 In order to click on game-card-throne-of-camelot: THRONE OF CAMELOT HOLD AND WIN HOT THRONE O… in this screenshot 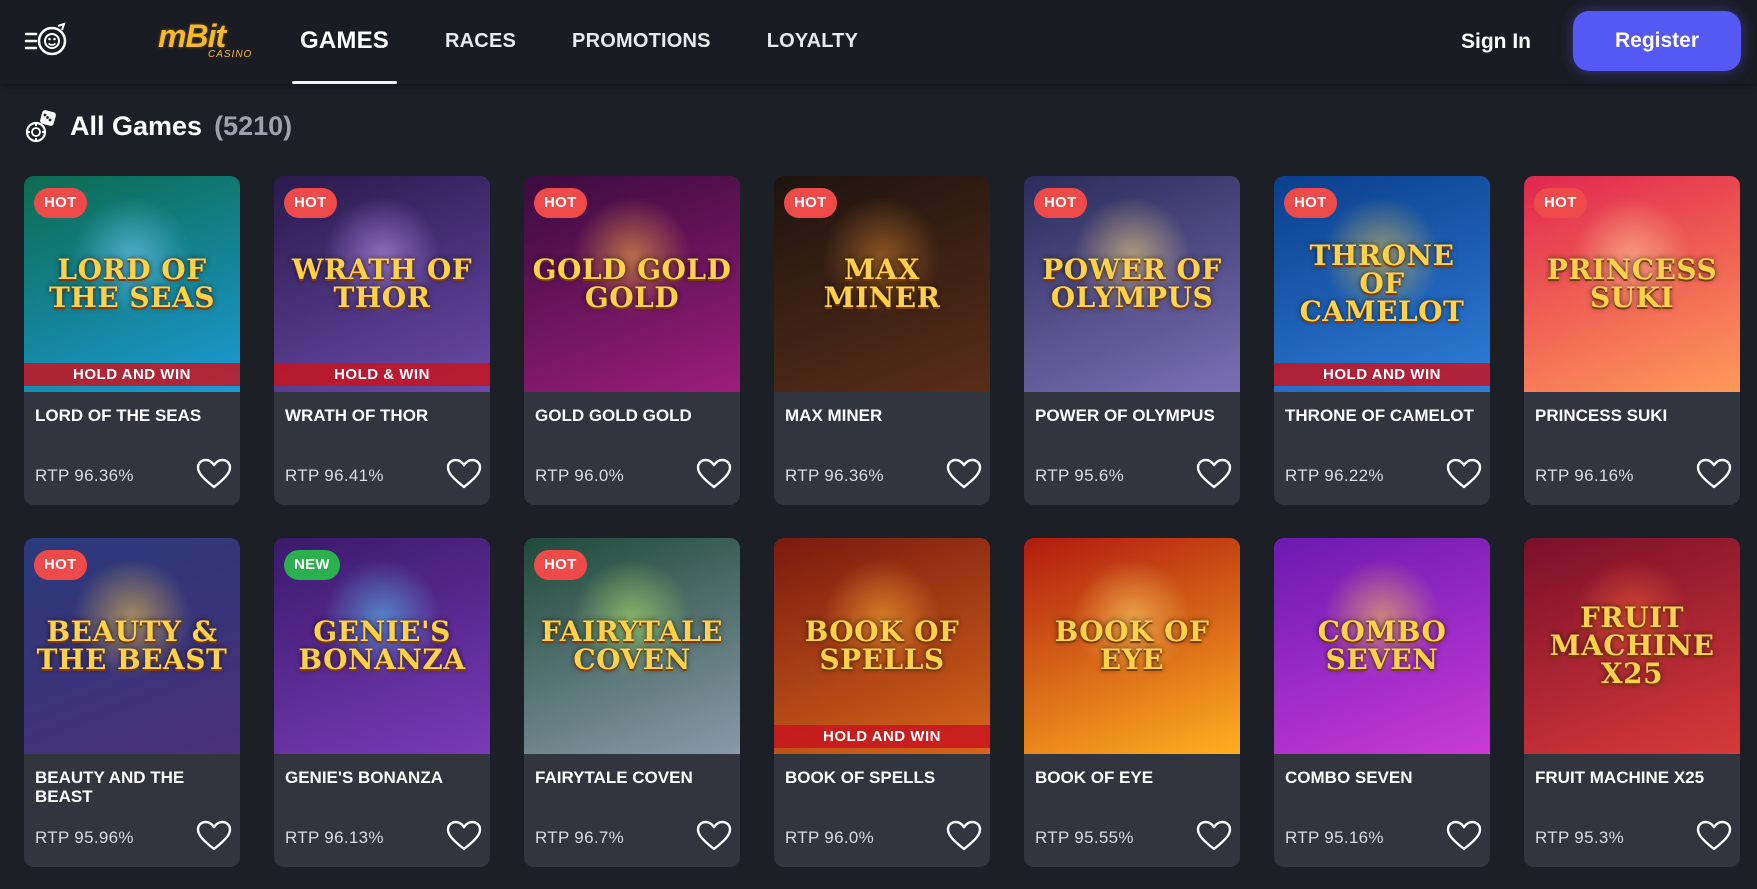, I will do `click(1382, 340)`.